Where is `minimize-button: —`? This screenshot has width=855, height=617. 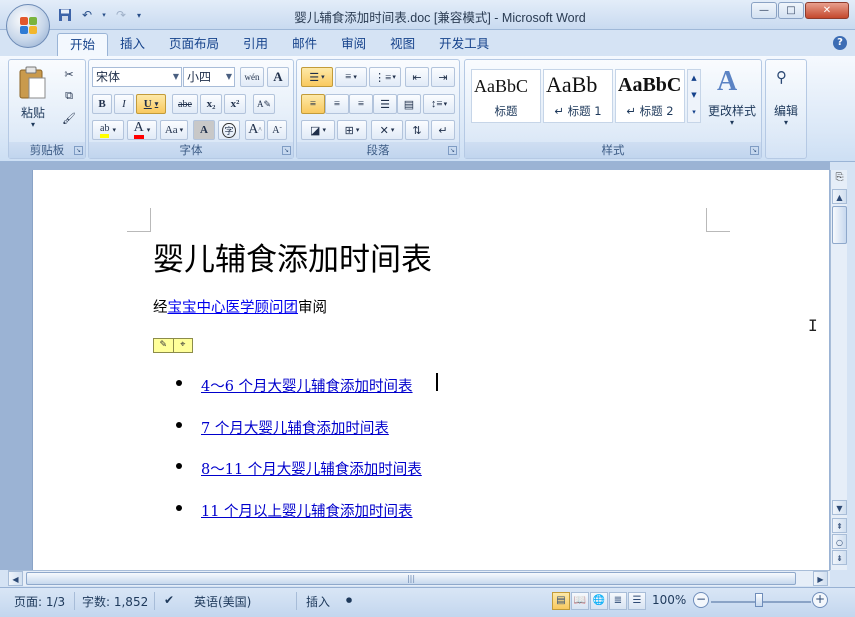 minimize-button: — is located at coordinates (764, 10).